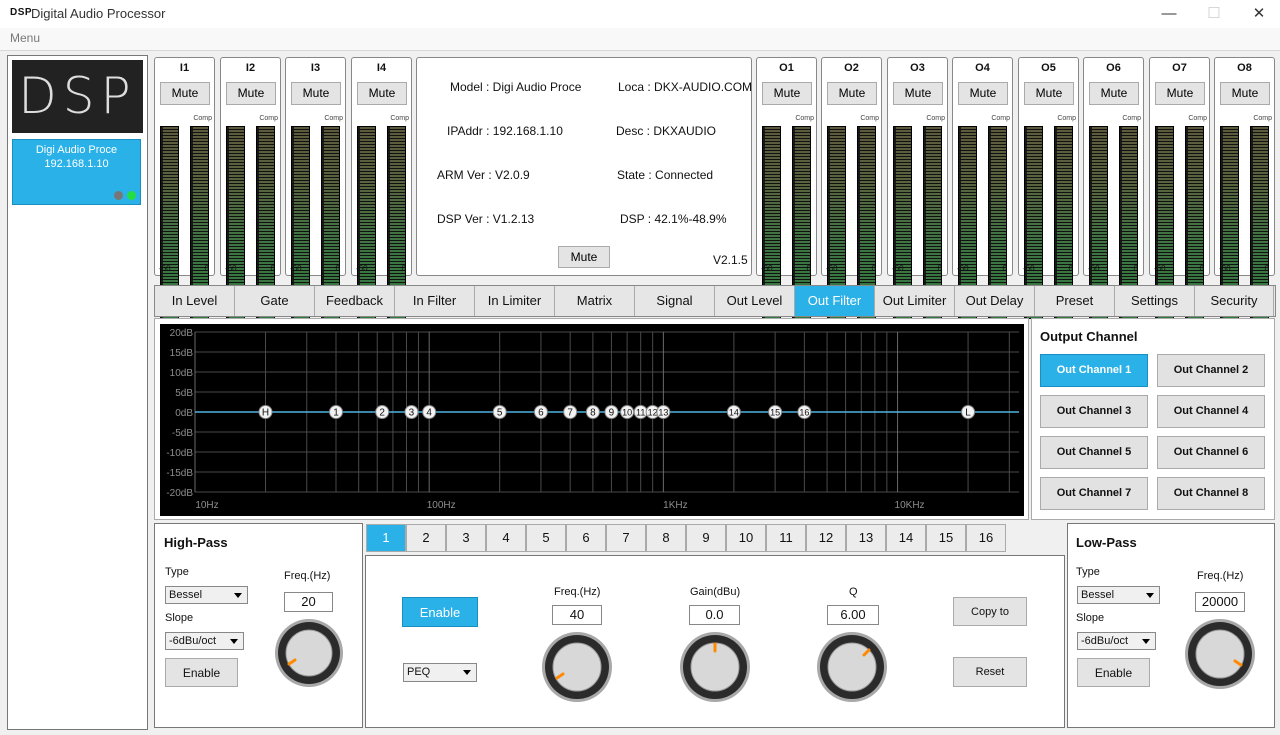 Image resolution: width=1280 pixels, height=735 pixels. Describe the element at coordinates (195, 301) in the screenshot. I see `tab-in-level: In Level` at that location.